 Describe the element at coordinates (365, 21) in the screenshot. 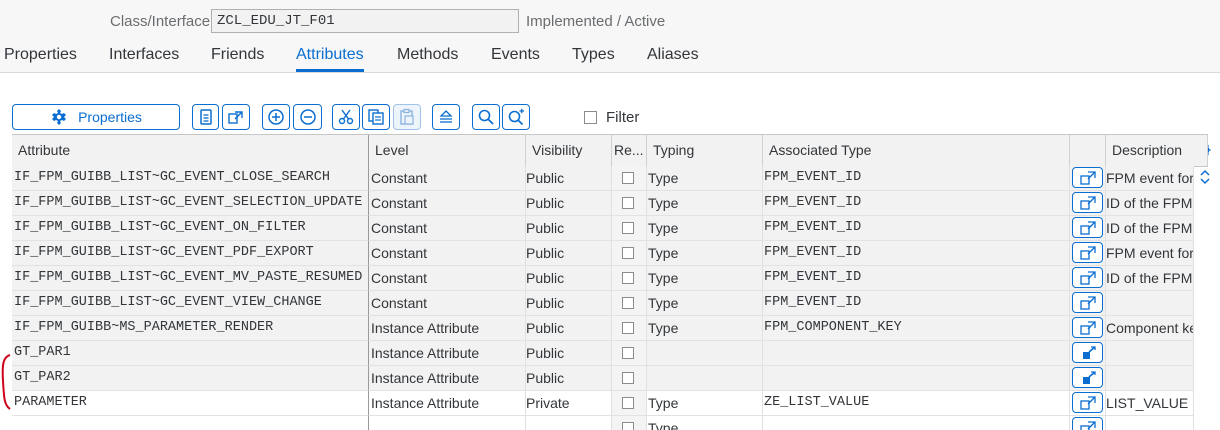

I see `class-interface-field: ZCL_EDU_JT_F01` at that location.